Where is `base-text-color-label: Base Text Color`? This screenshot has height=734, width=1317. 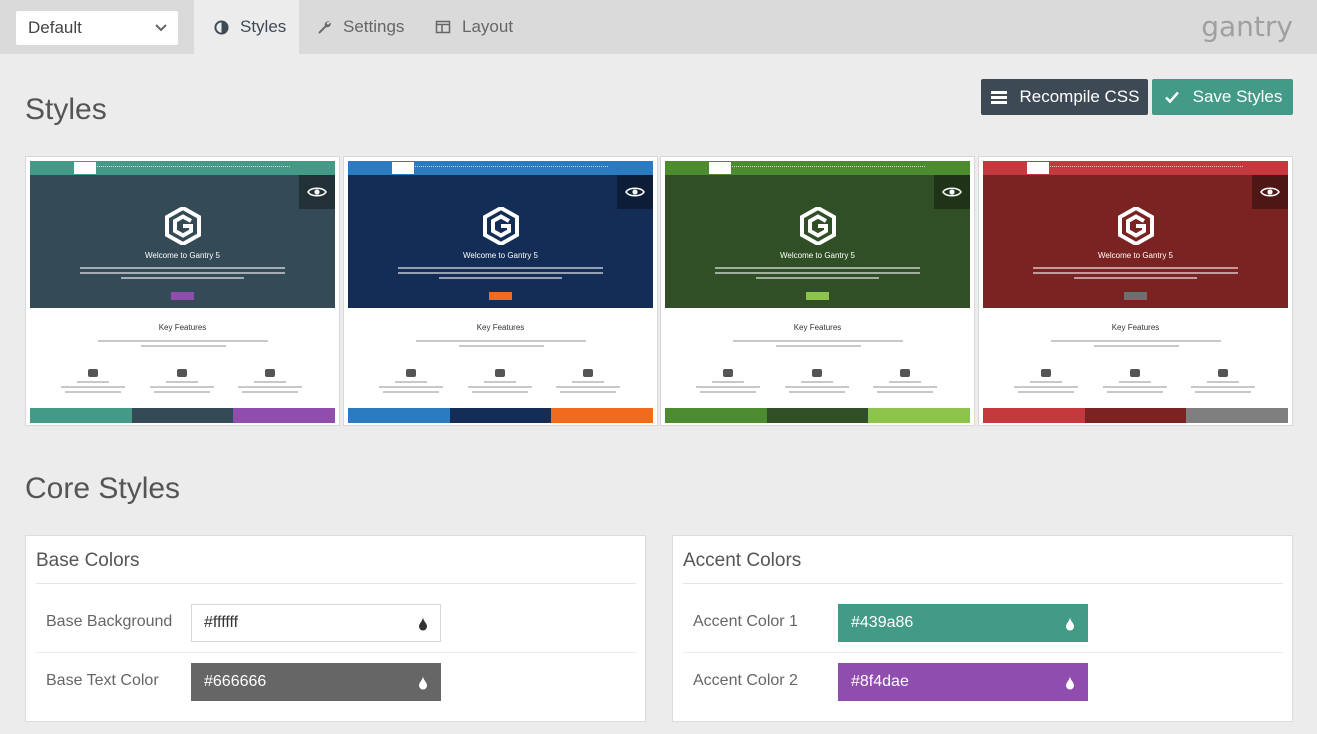
base-text-color-label: Base Text Color is located at coordinates (102, 680).